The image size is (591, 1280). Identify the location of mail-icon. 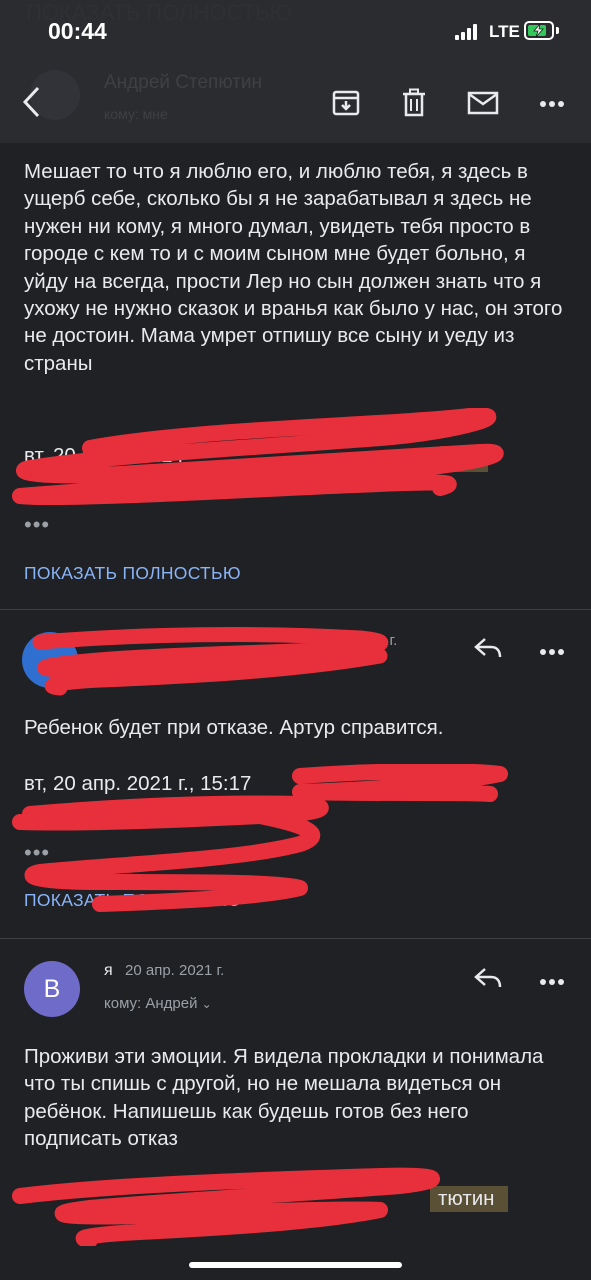
(483, 105).